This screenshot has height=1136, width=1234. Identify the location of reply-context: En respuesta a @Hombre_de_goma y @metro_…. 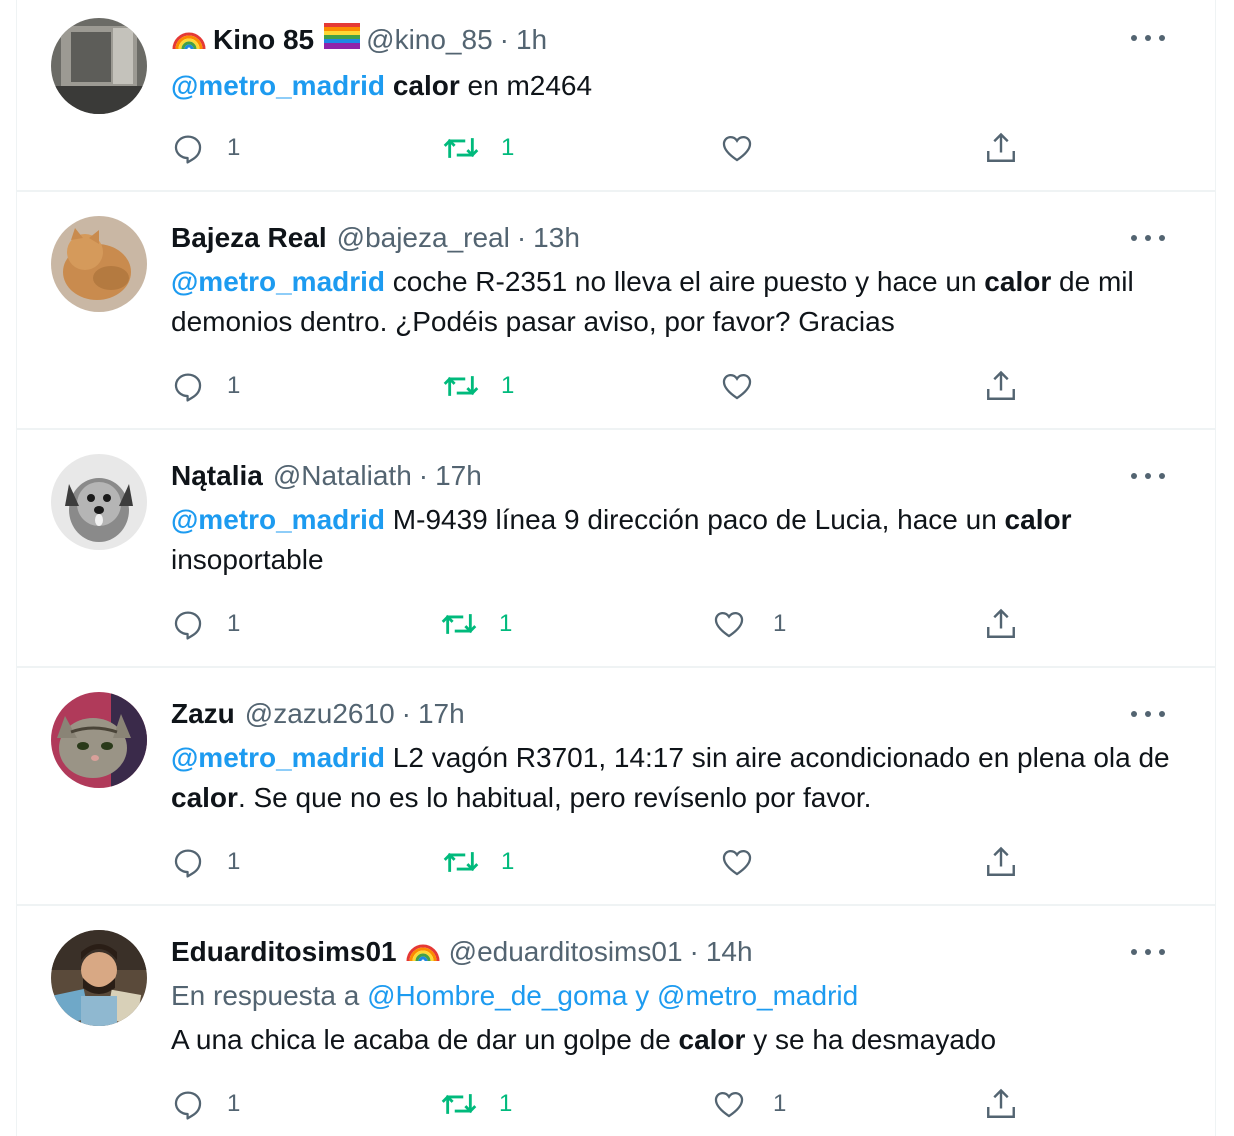
(514, 996).